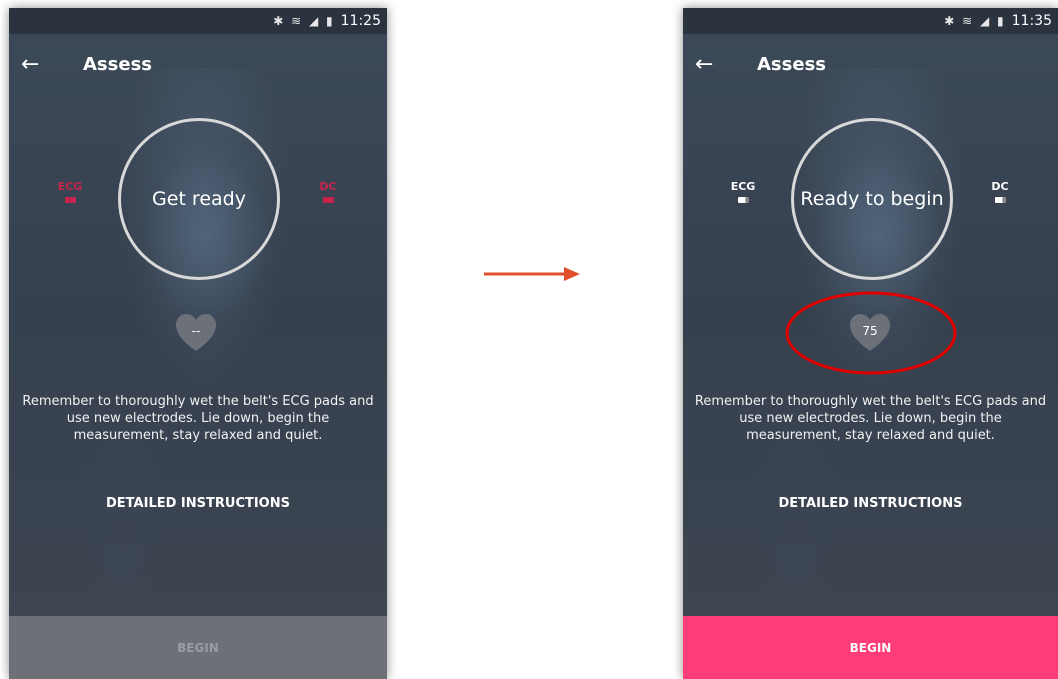  Describe the element at coordinates (1031, 21) in the screenshot. I see `status-time: 11:35` at that location.